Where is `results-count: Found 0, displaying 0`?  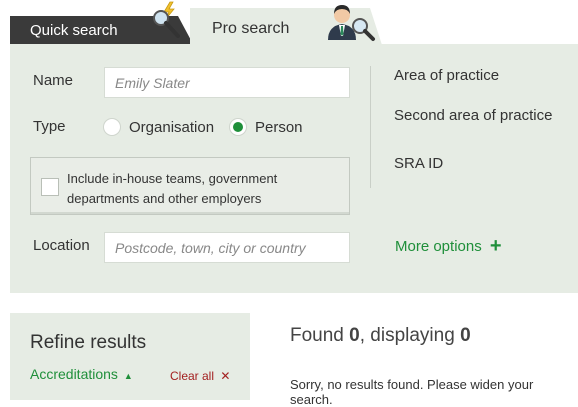 results-count: Found 0, displaying 0 is located at coordinates (380, 336).